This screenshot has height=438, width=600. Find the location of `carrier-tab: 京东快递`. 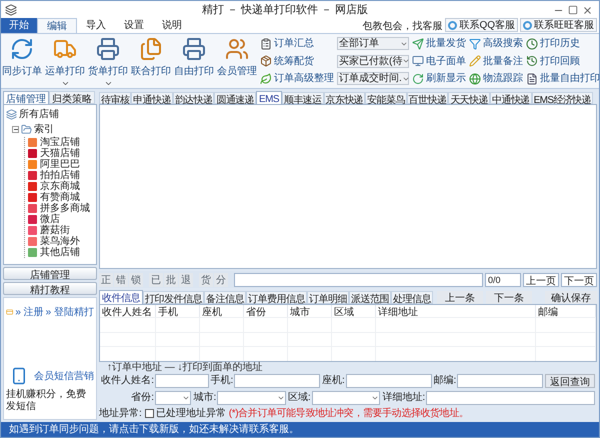

carrier-tab: 京东快递 is located at coordinates (345, 98).